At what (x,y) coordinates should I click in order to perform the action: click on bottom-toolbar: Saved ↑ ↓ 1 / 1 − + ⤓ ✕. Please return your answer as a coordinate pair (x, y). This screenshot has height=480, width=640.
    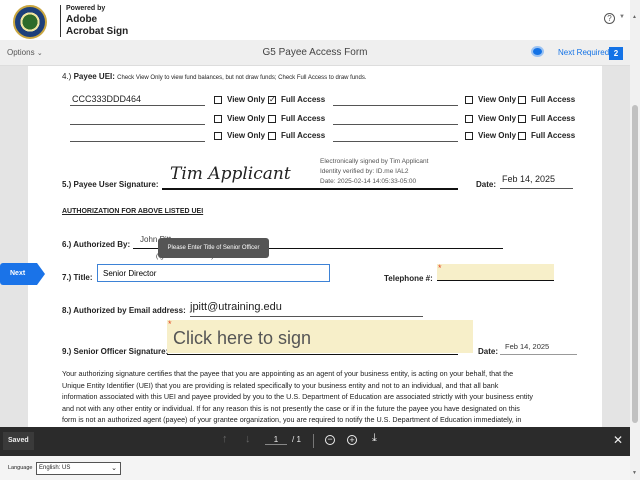
    Looking at the image, I should click on (315, 441).